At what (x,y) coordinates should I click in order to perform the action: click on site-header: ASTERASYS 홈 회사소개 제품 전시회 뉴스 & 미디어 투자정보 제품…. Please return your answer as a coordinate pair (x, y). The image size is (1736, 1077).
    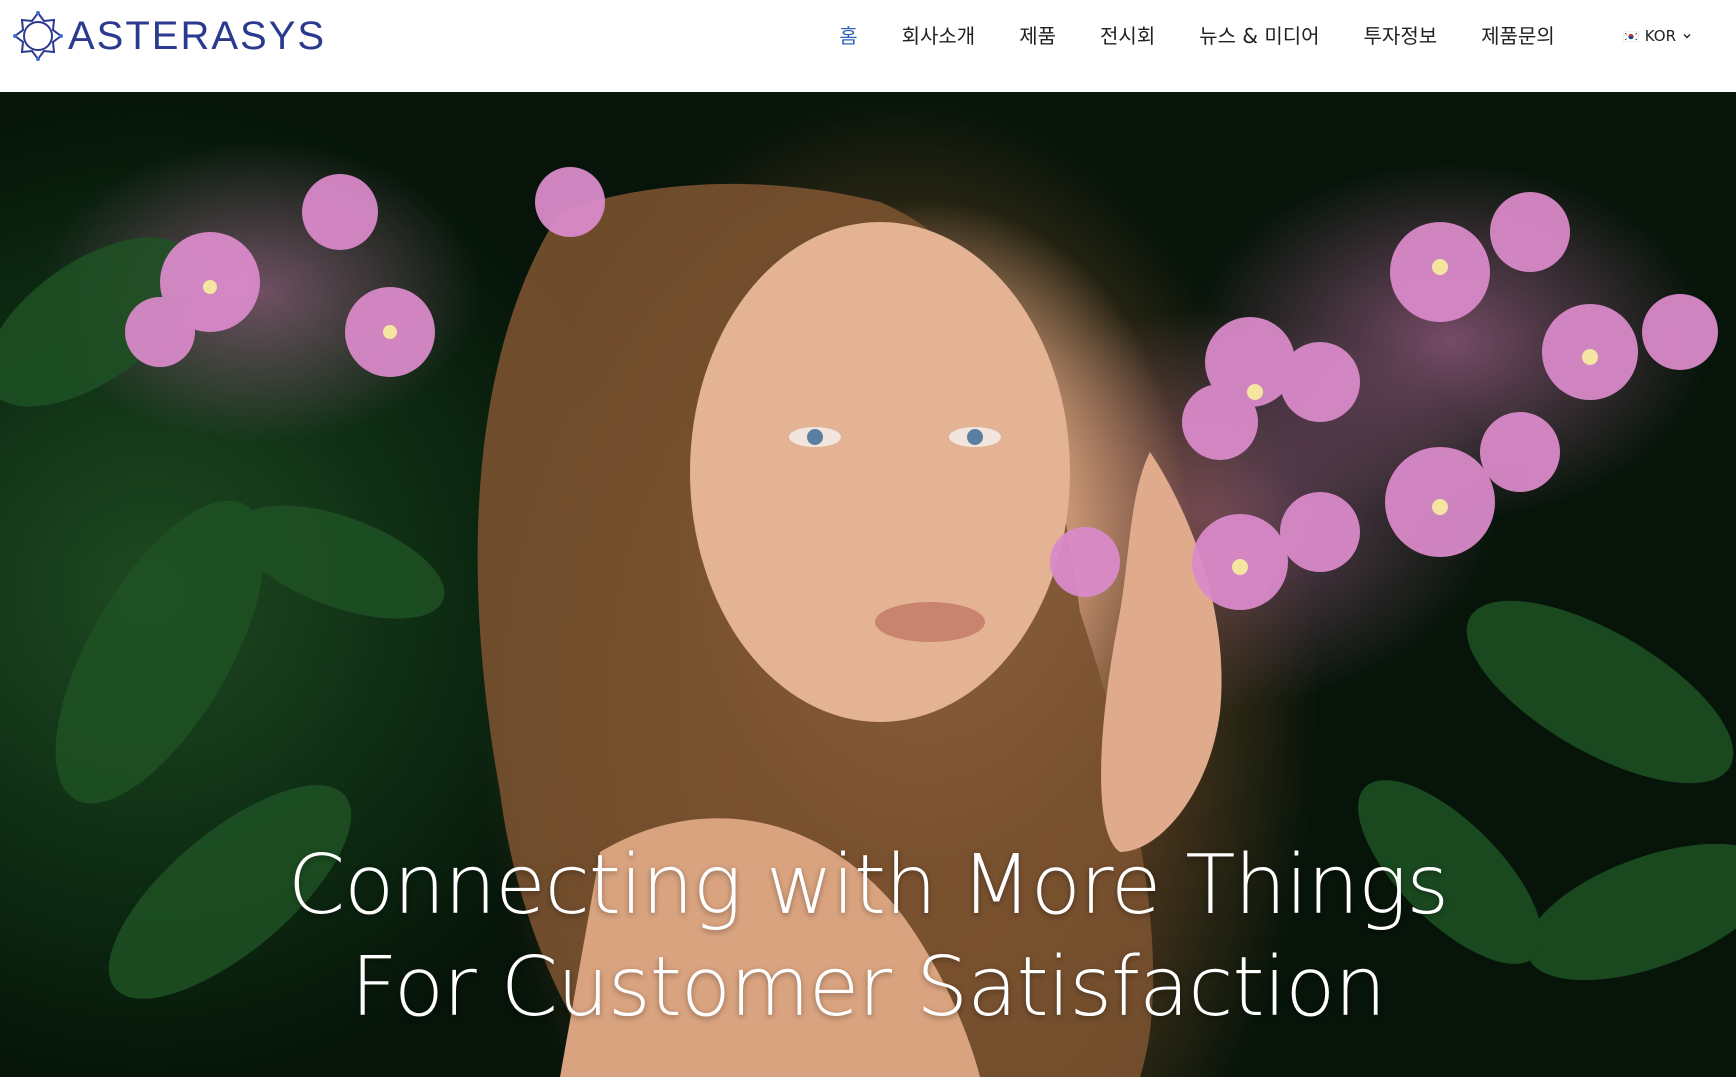
    Looking at the image, I should click on (868, 46).